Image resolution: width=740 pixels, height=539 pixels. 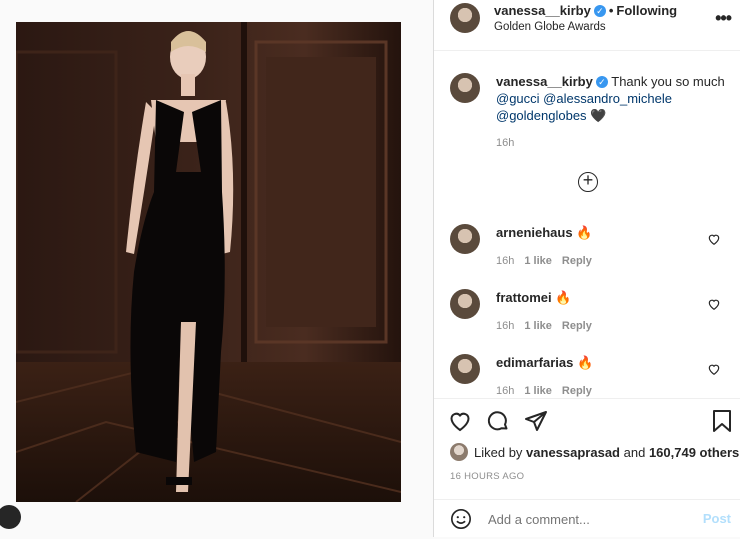 What do you see at coordinates (498, 452) in the screenshot?
I see `likes-prefix: Liked by` at bounding box center [498, 452].